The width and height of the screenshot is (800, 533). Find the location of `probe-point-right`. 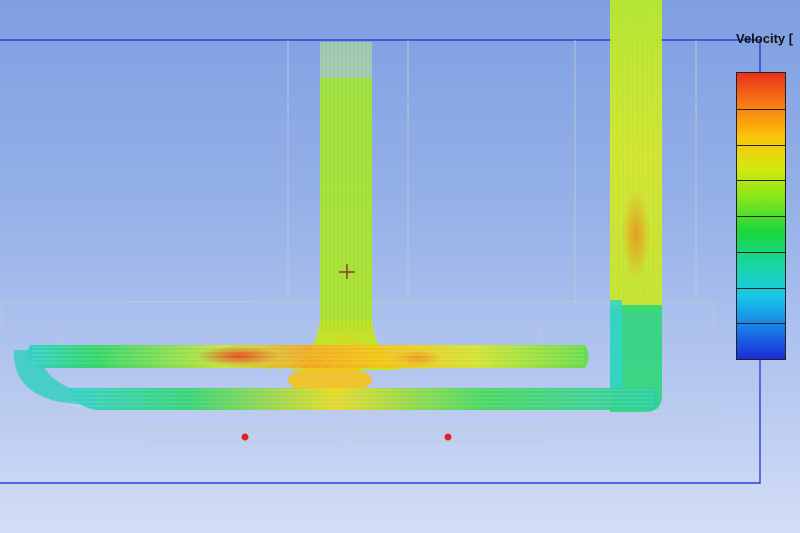

probe-point-right is located at coordinates (448, 437).